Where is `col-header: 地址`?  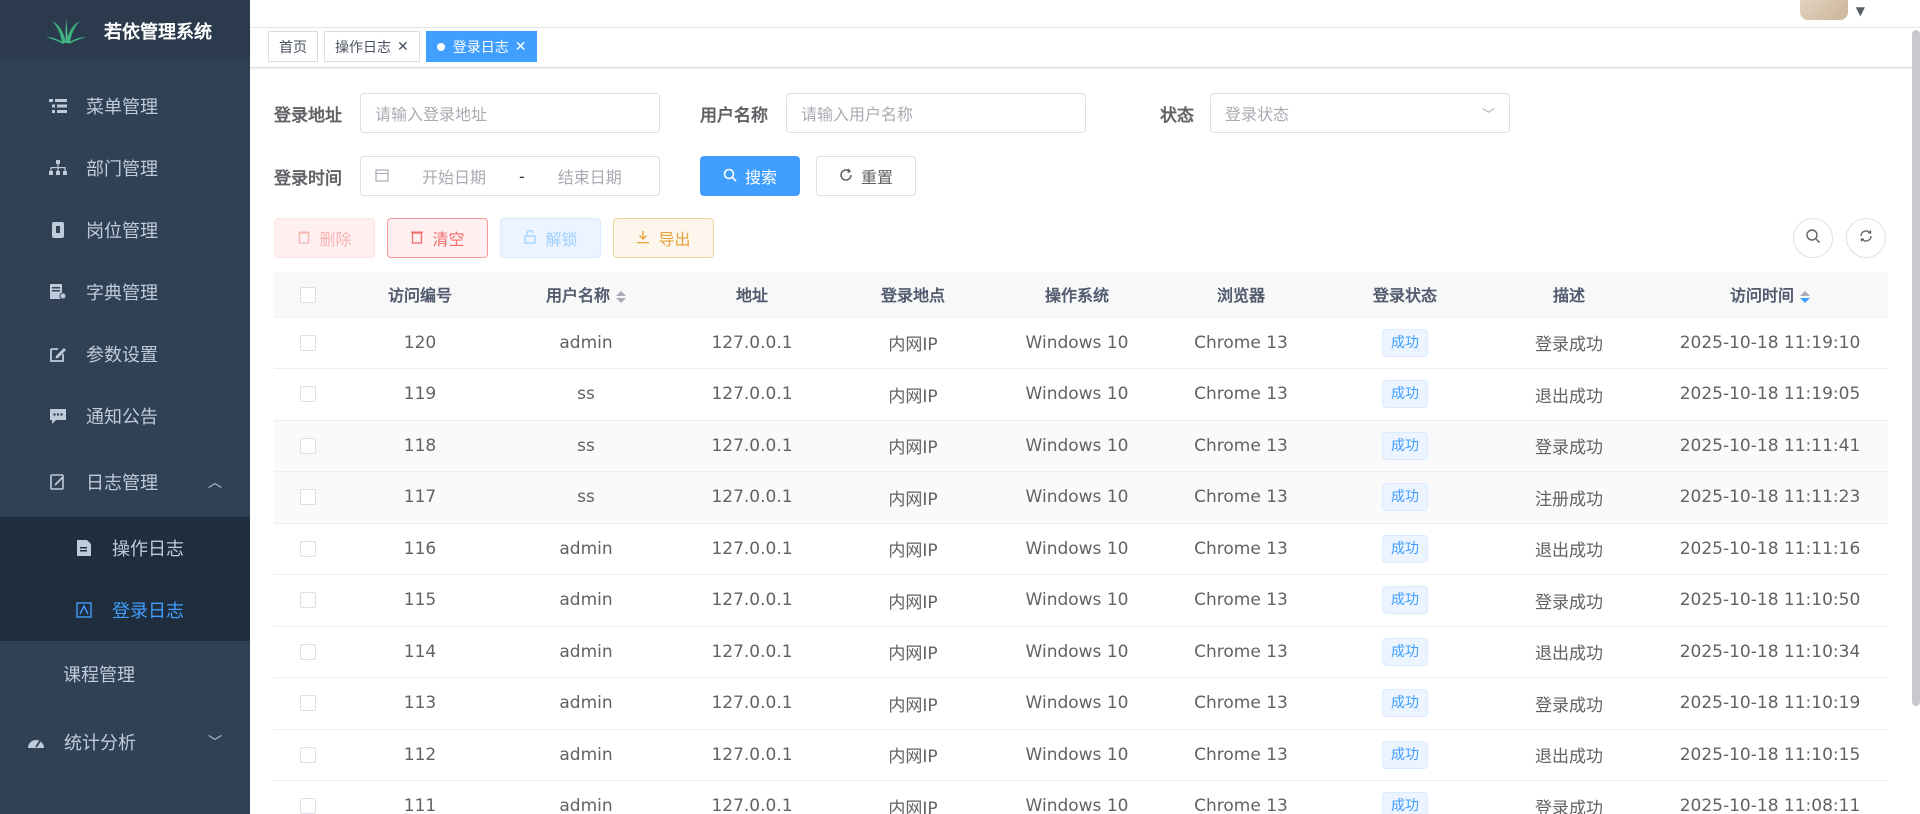 col-header: 地址 is located at coordinates (752, 295).